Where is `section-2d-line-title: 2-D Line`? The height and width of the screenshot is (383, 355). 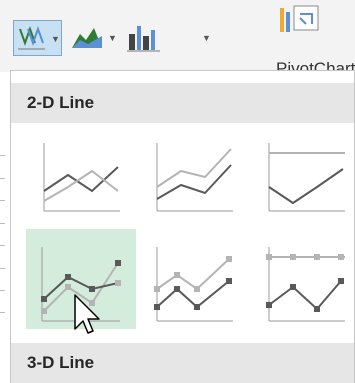 section-2d-line-title: 2-D Line is located at coordinates (61, 102).